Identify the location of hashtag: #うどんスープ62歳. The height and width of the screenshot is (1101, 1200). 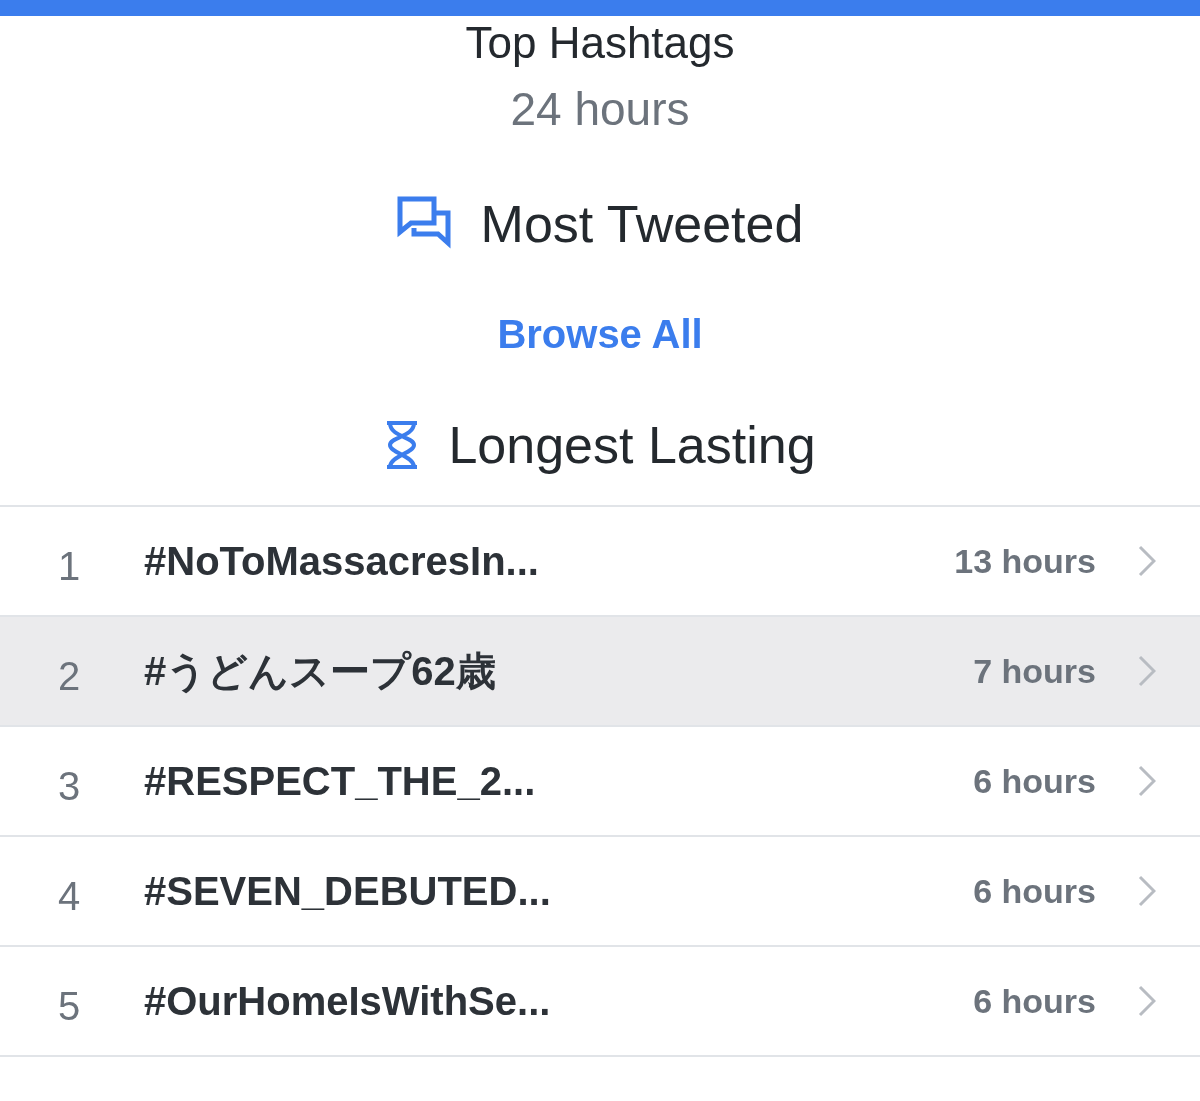
(320, 671).